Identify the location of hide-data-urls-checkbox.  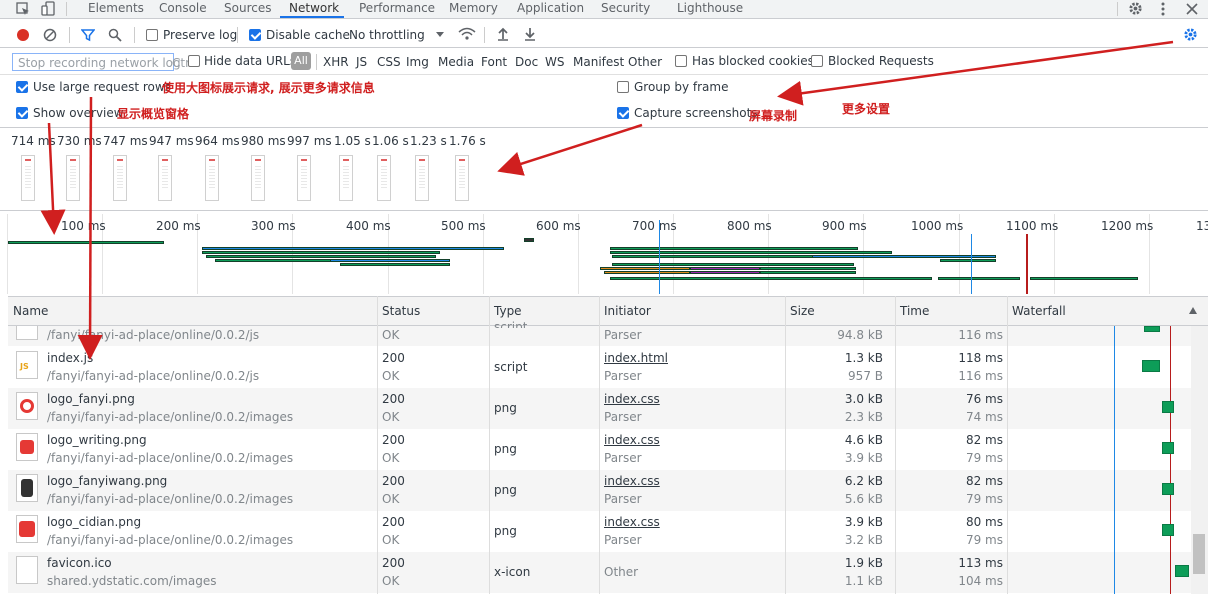
(194, 61).